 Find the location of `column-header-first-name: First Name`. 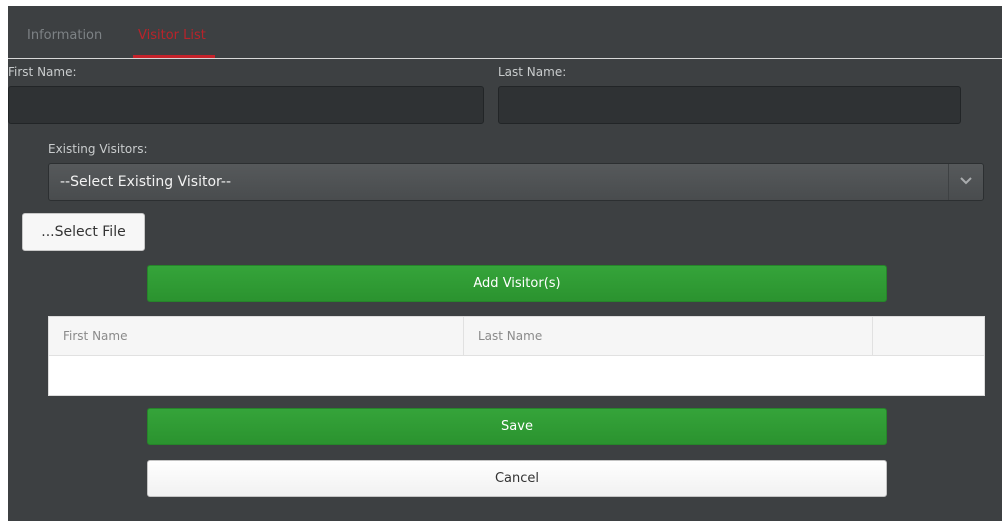

column-header-first-name: First Name is located at coordinates (256, 336).